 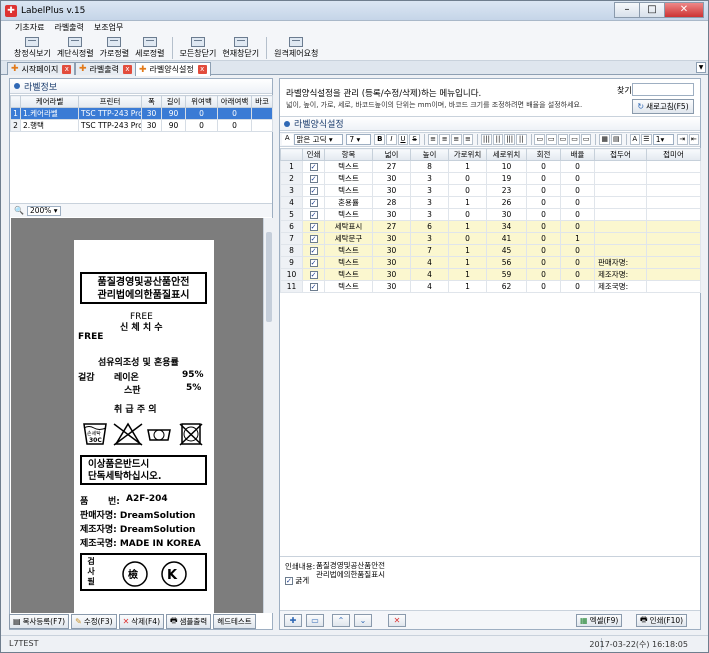 What do you see at coordinates (490, 202) in the screenshot?
I see `table-row: 4 ✓ 혼용률 28 3 1 26 0 0` at bounding box center [490, 202].